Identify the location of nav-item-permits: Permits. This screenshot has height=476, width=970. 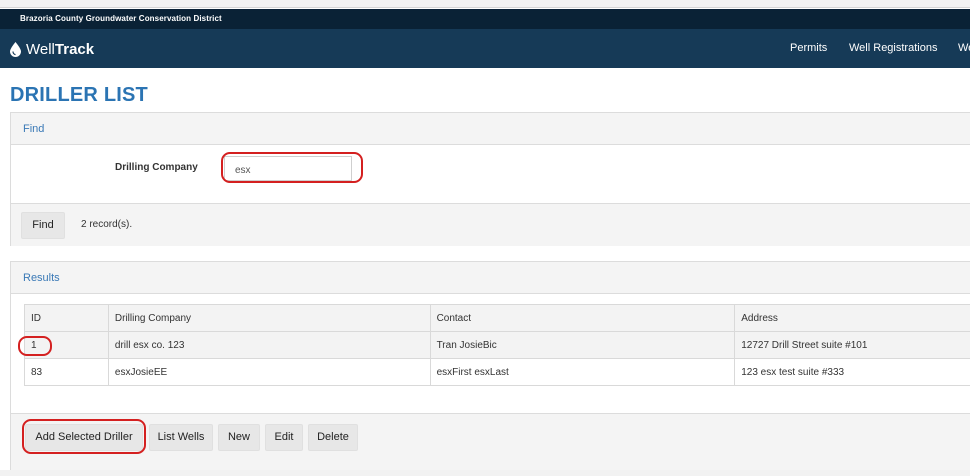
(808, 48).